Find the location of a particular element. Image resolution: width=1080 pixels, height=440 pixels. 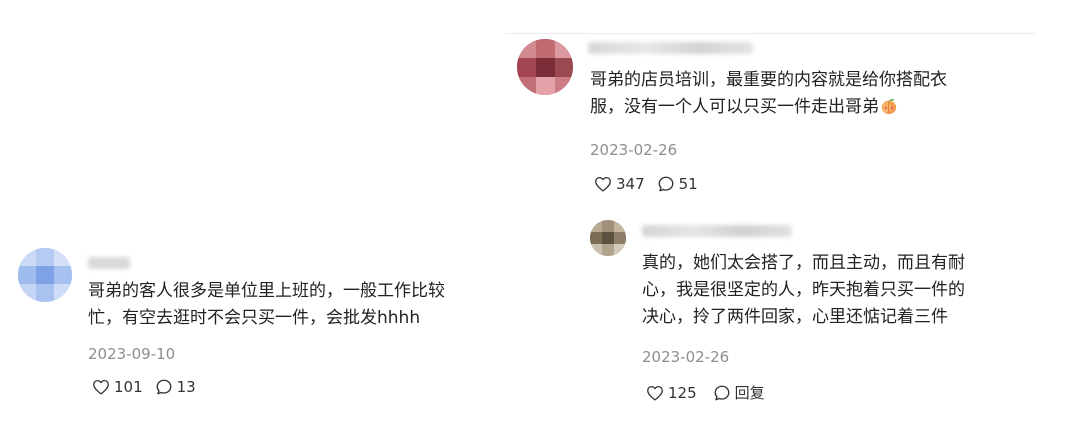

comment-text: 哥弟的店员培训，最重要的内容就是给你搭配衣 服，没有一个人可以只买一件走出哥弟 is located at coordinates (768, 94).